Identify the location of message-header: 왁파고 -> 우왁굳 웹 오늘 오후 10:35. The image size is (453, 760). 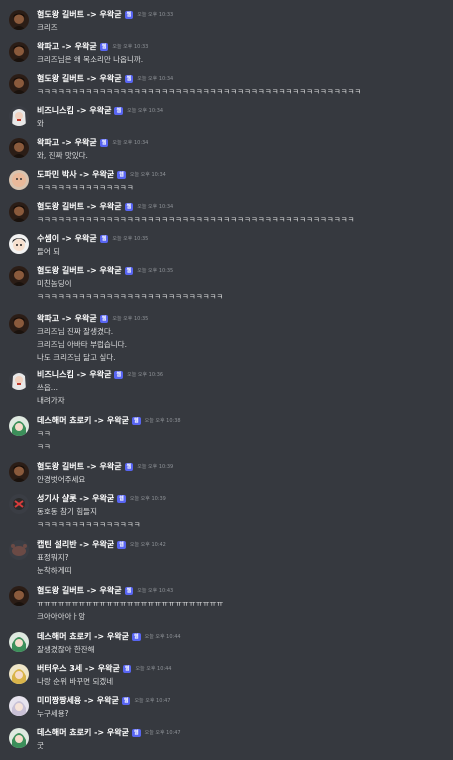
(92, 318).